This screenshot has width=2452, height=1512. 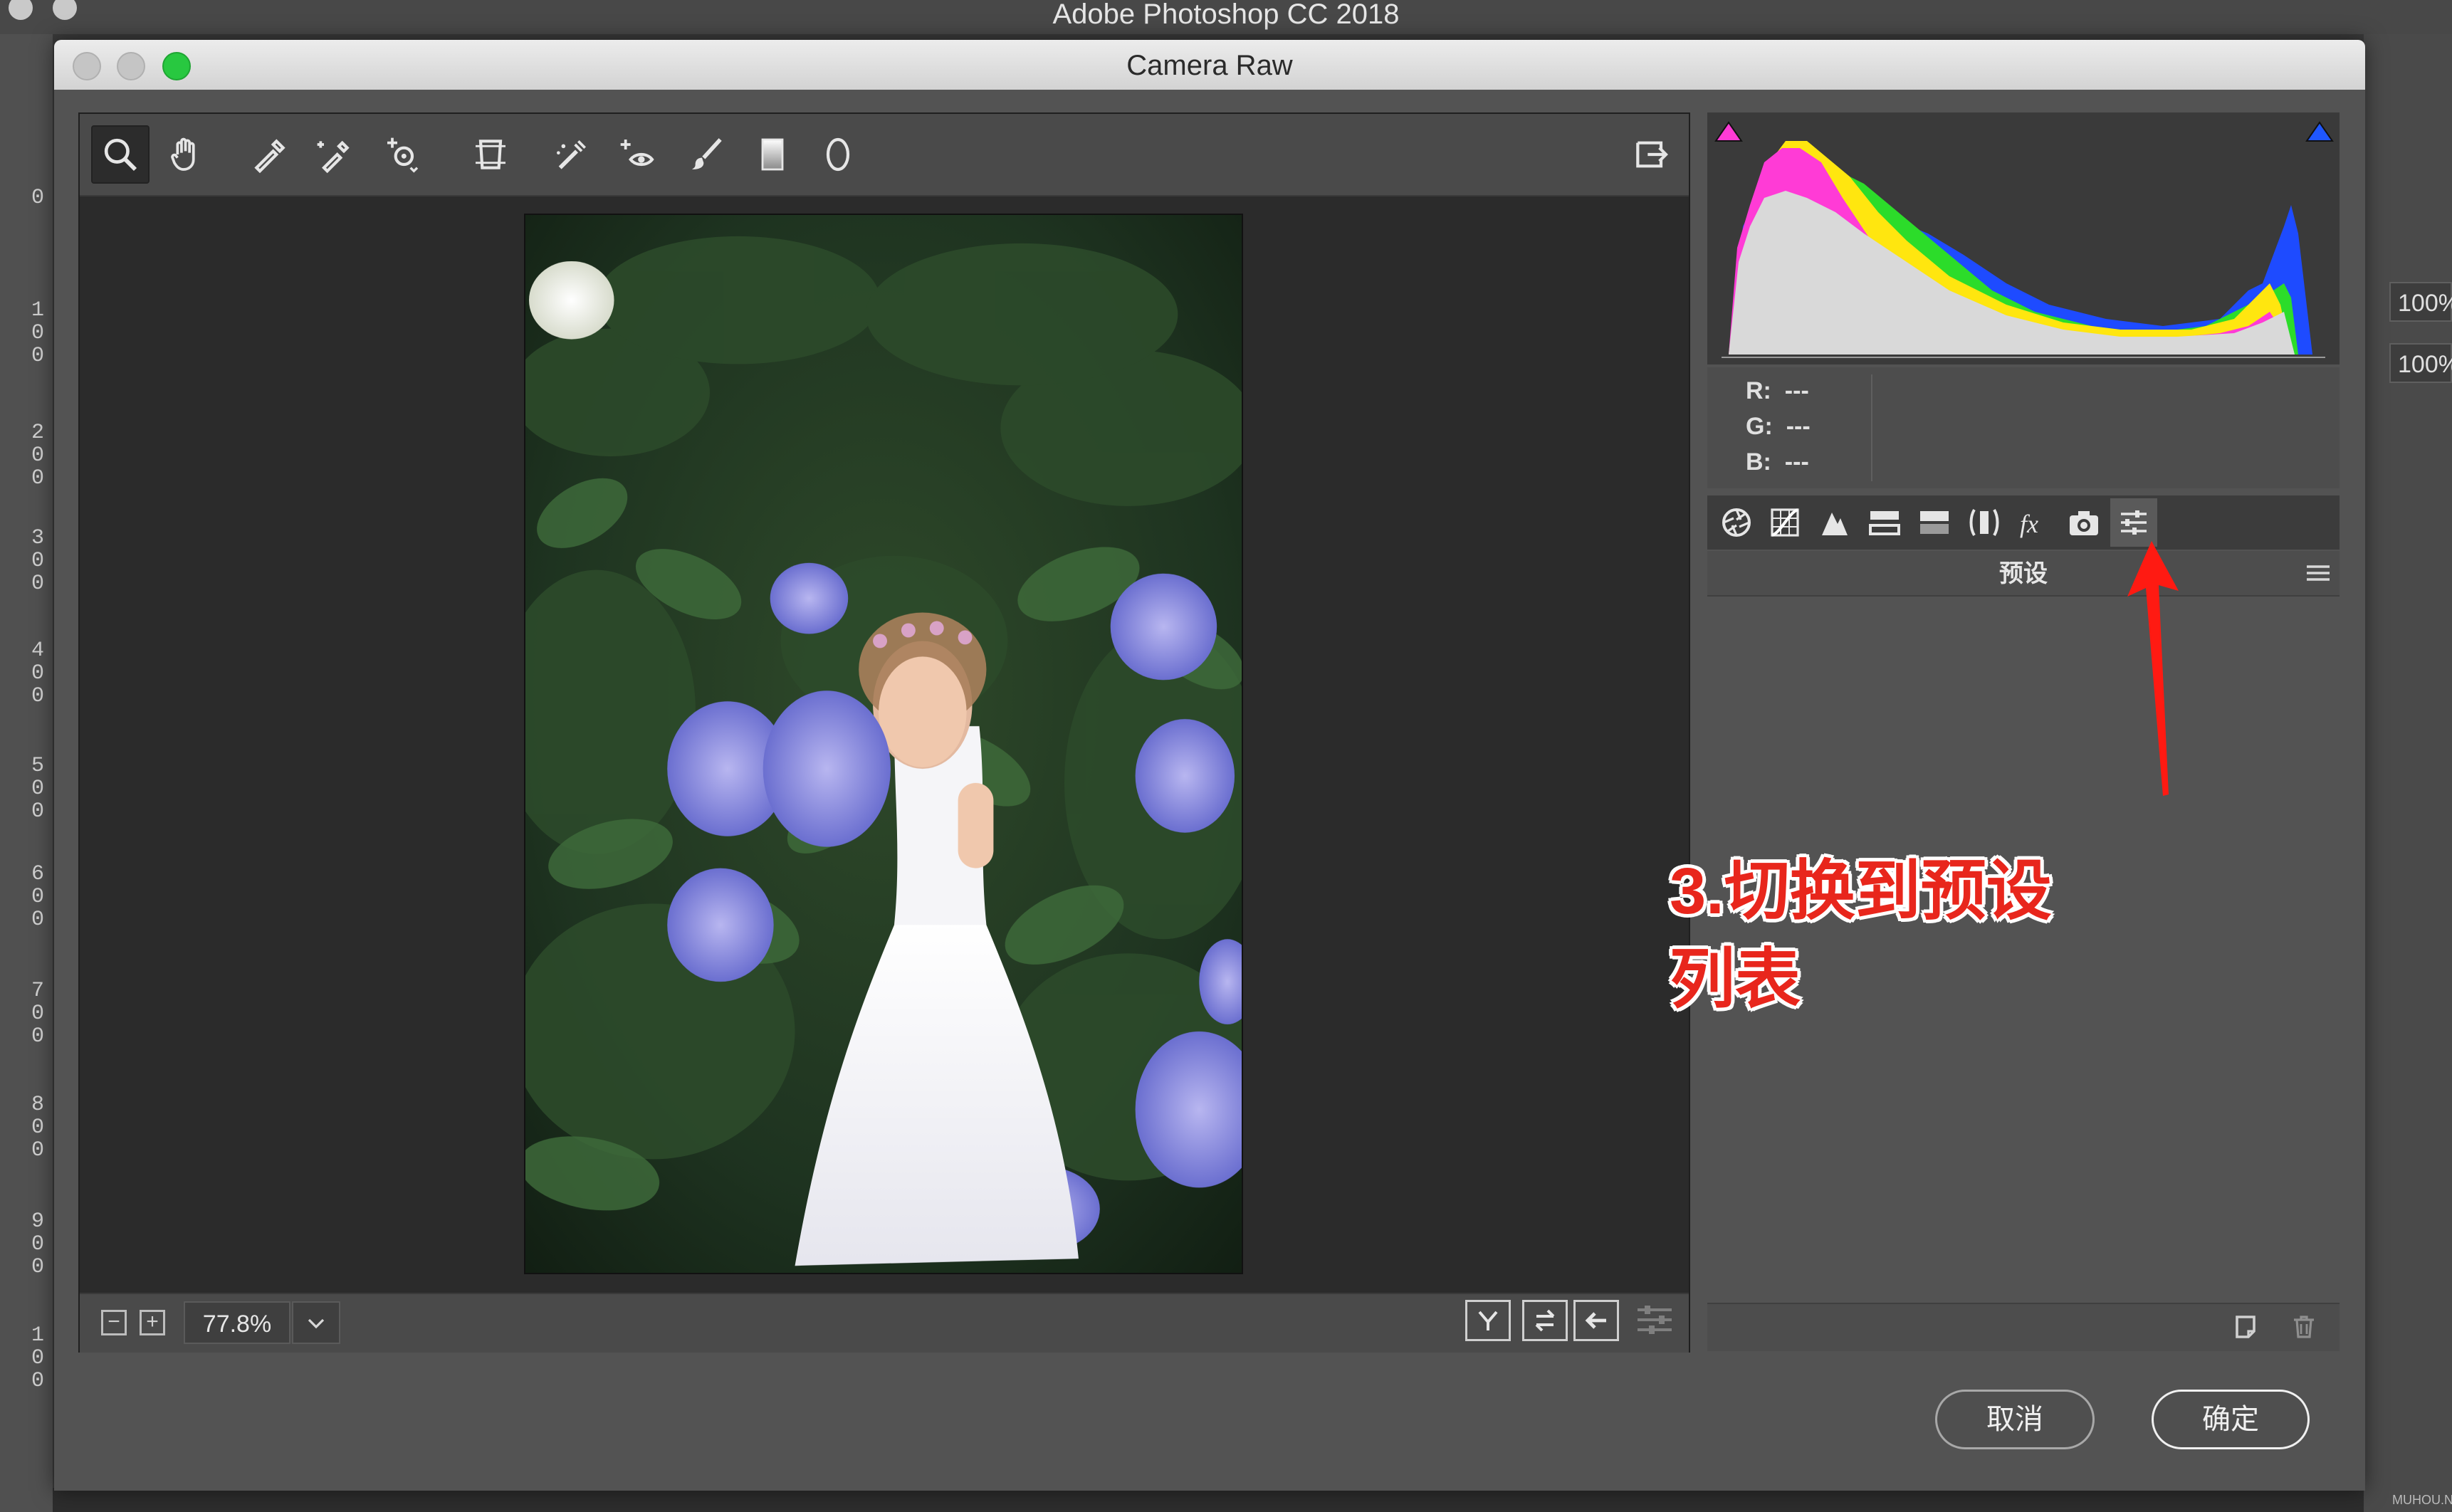 I want to click on panel-menu-button, so click(x=2318, y=573).